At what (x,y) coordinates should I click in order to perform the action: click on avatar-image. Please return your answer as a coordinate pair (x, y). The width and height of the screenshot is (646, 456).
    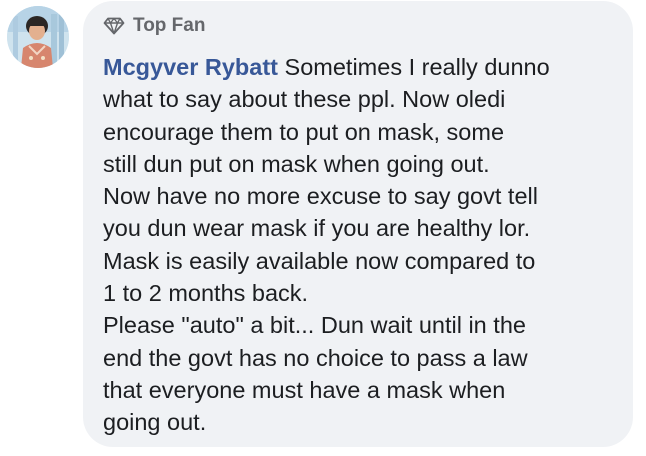
    Looking at the image, I should click on (38, 37).